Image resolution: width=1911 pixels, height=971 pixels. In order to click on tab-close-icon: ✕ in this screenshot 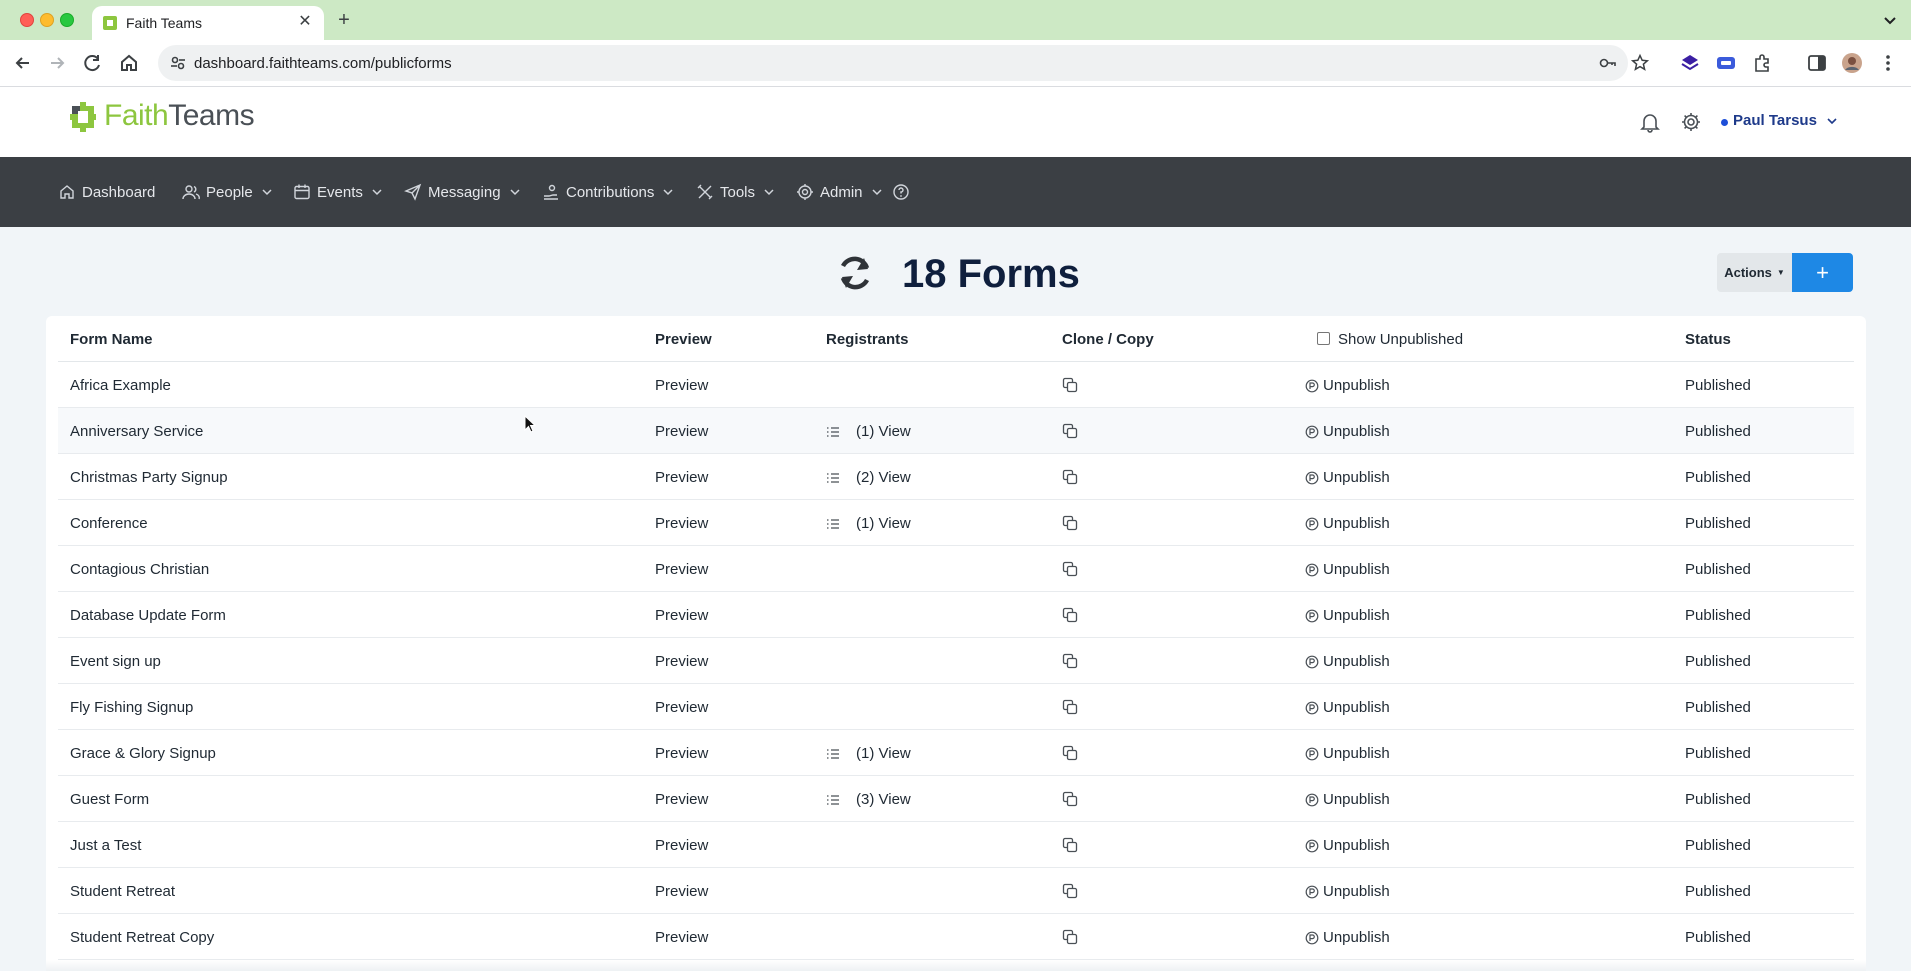, I will do `click(305, 22)`.